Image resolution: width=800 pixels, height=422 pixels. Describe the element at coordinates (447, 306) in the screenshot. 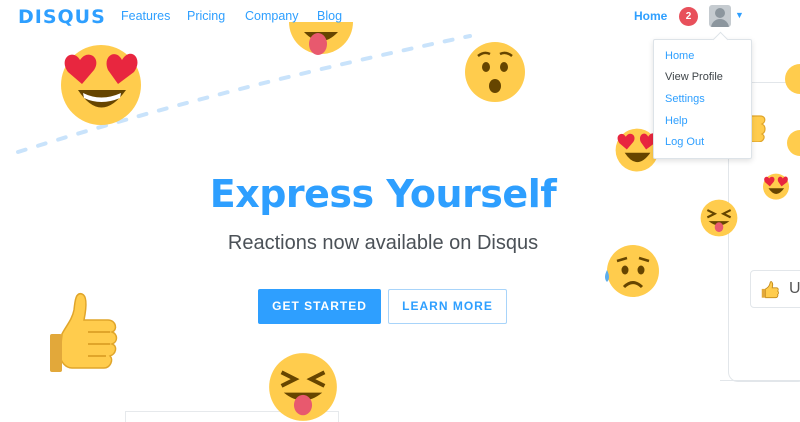

I see `learn-more-button: LEARN MORE` at that location.